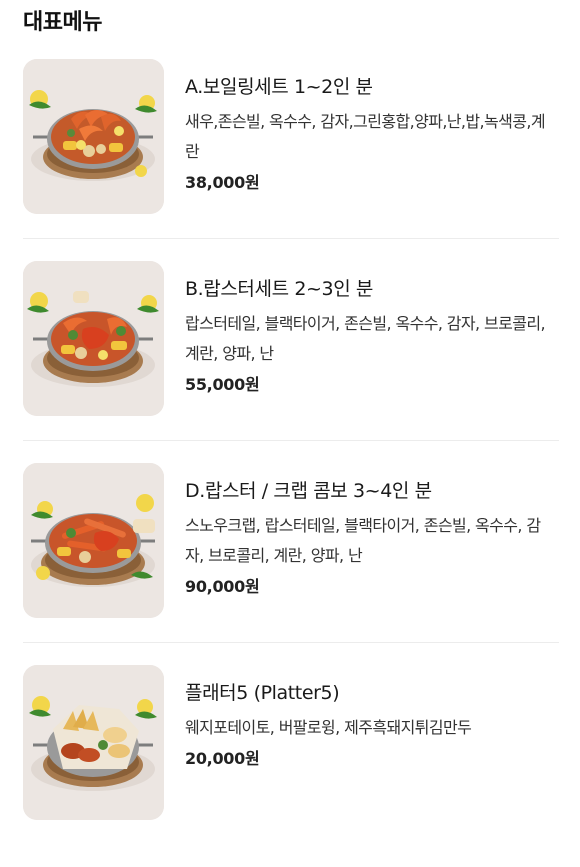 The image size is (580, 867). What do you see at coordinates (222, 586) in the screenshot?
I see `menu-item-price: 90,000원` at bounding box center [222, 586].